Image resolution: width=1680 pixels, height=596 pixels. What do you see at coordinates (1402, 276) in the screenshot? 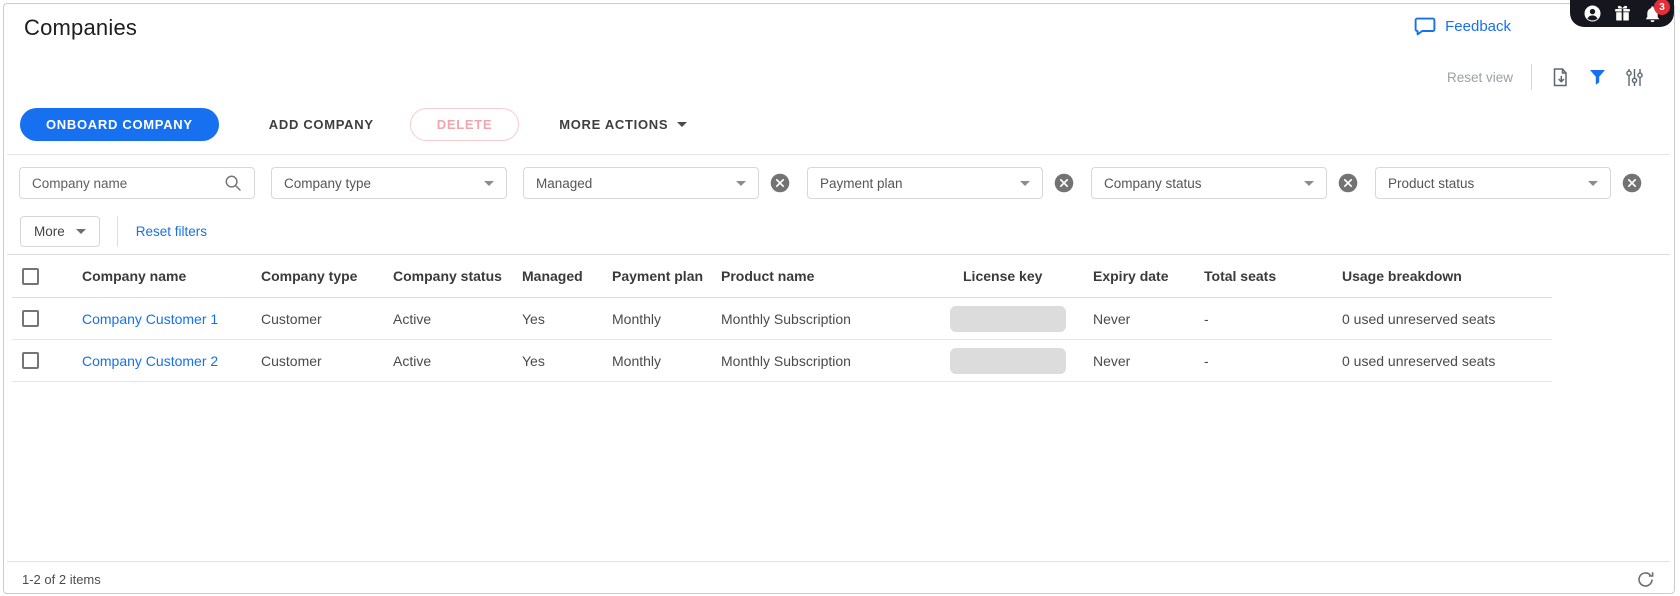
I see `column-header-usage-breakdown: Usage breakdown` at bounding box center [1402, 276].